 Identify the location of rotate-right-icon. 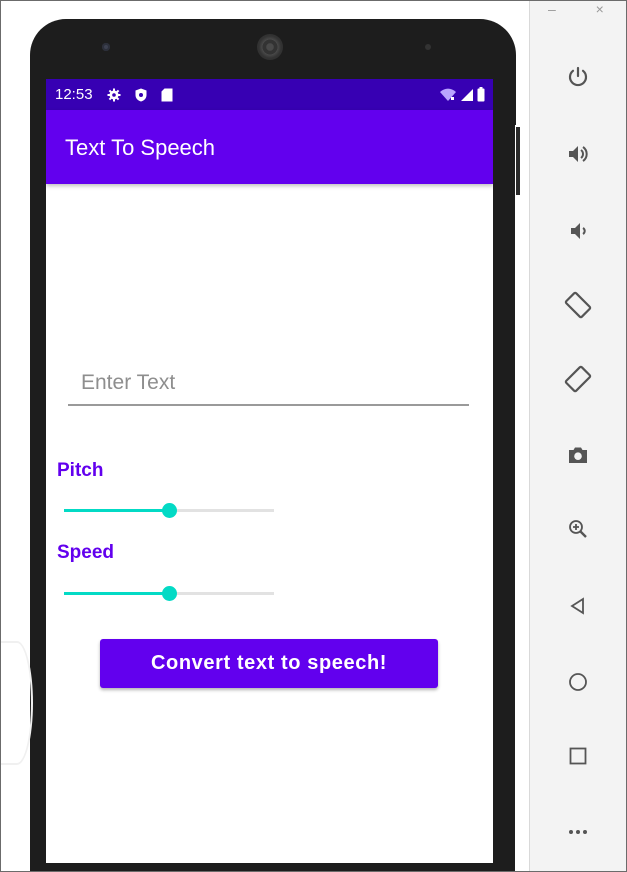
(578, 379).